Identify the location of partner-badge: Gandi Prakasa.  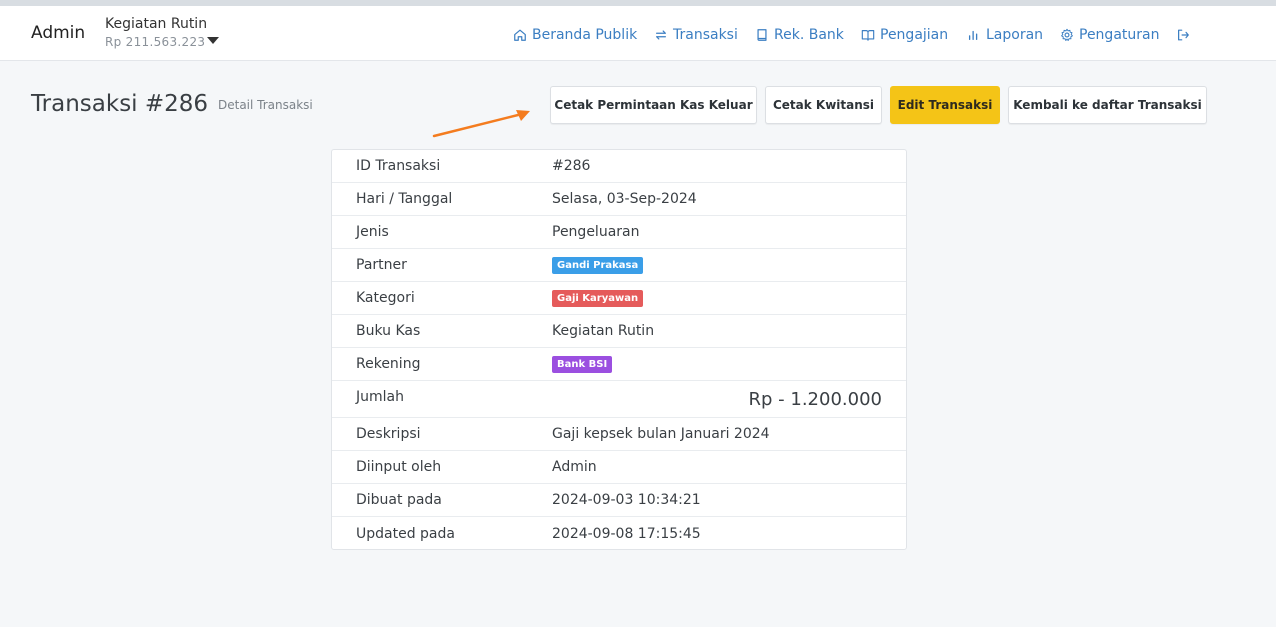
(598, 265).